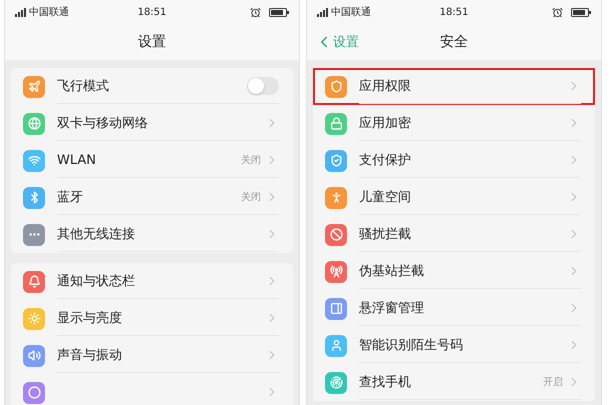  Describe the element at coordinates (385, 86) in the screenshot. I see `setting-label: 应用权限` at that location.